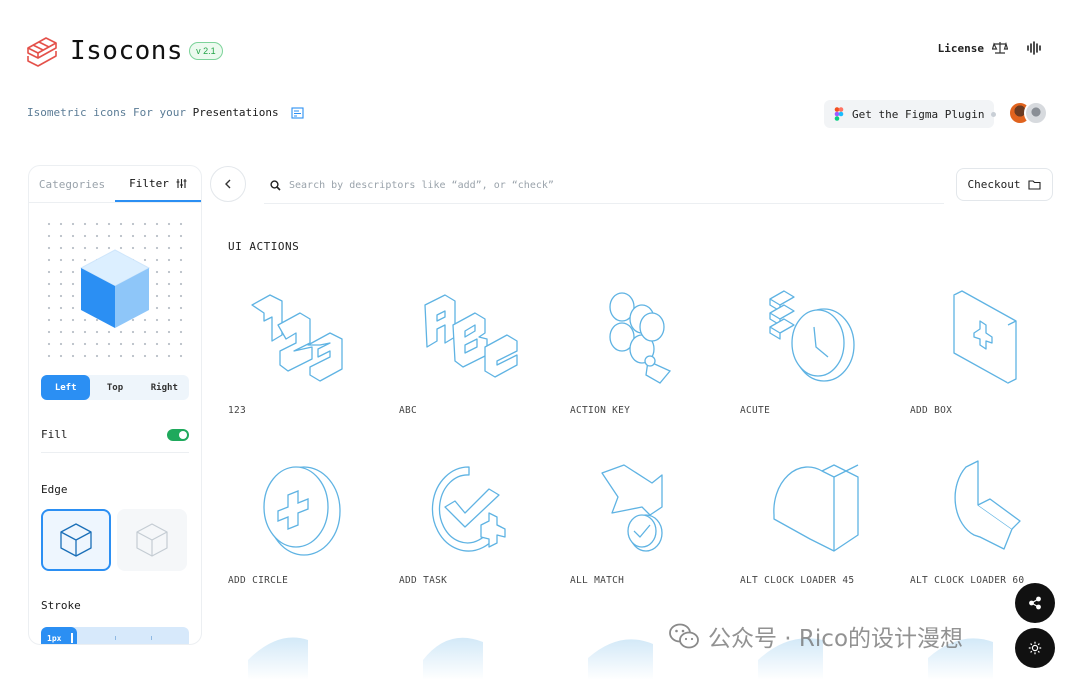 The width and height of the screenshot is (1080, 679). What do you see at coordinates (264, 246) in the screenshot?
I see `section-title: UI ACTIONS` at bounding box center [264, 246].